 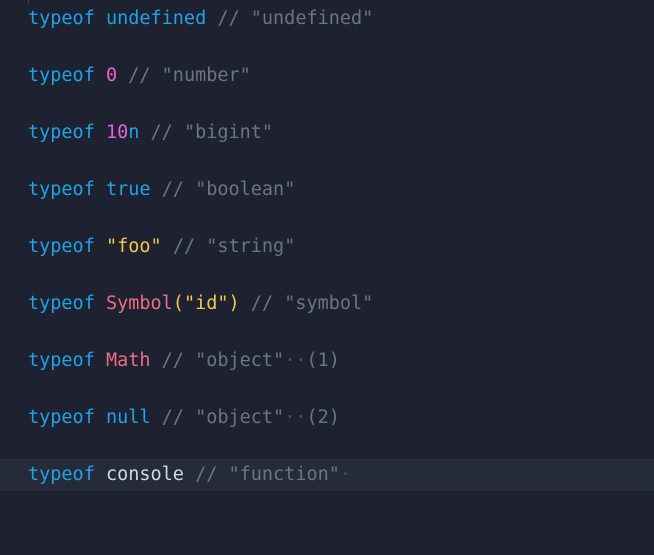 I want to click on code-content: typeof 0 // "number", so click(x=139, y=76).